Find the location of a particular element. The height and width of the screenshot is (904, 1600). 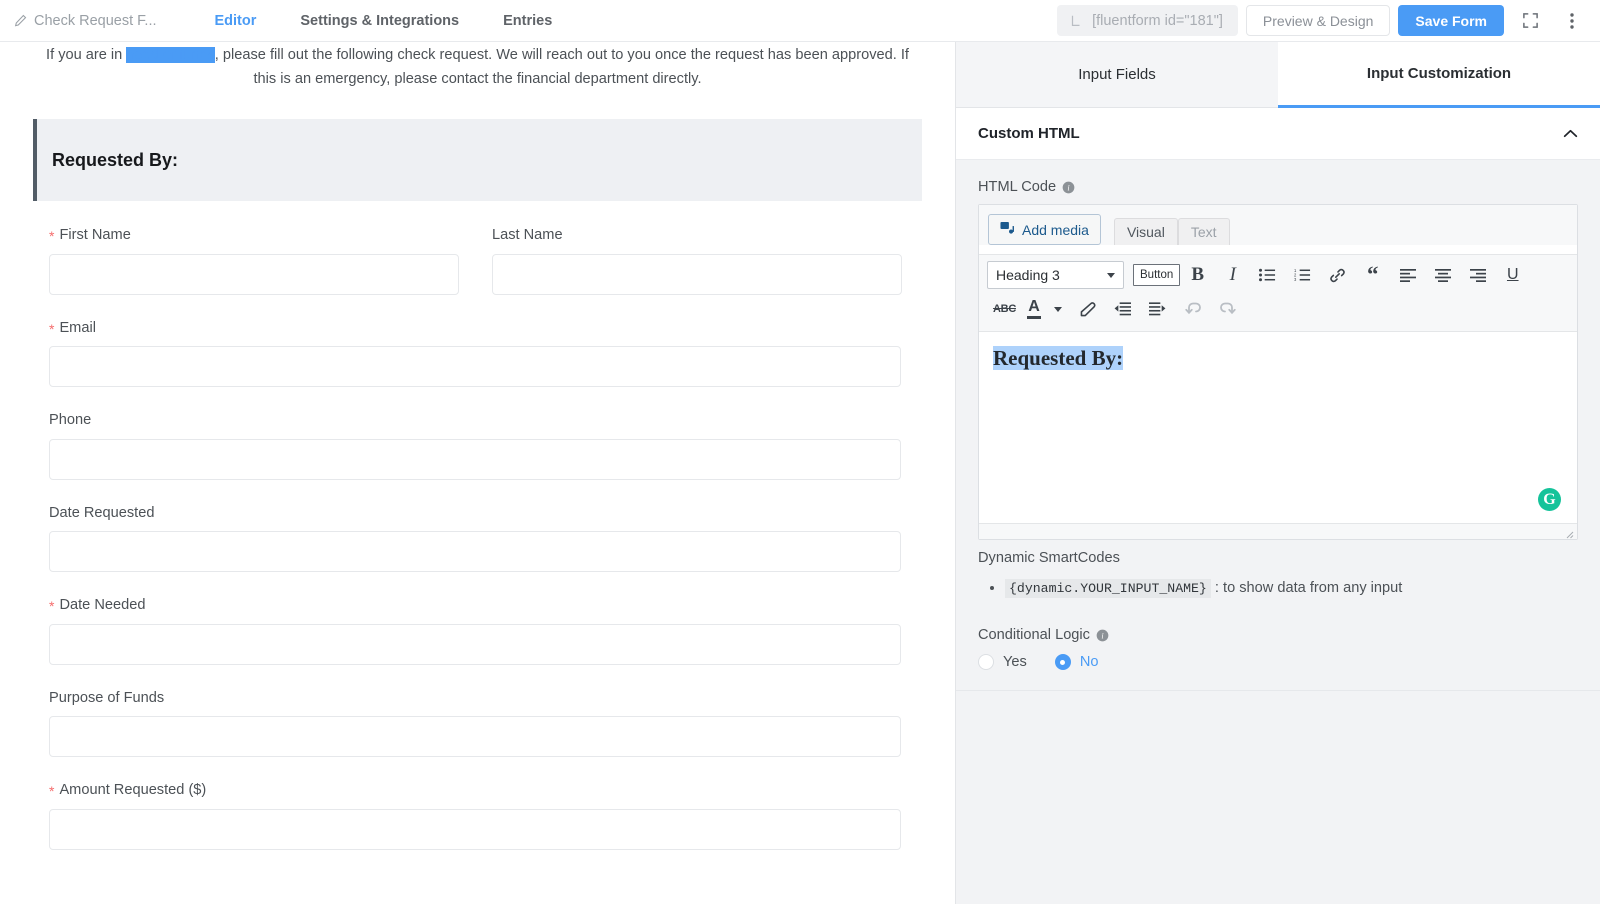

indent-icon is located at coordinates (1157, 309).